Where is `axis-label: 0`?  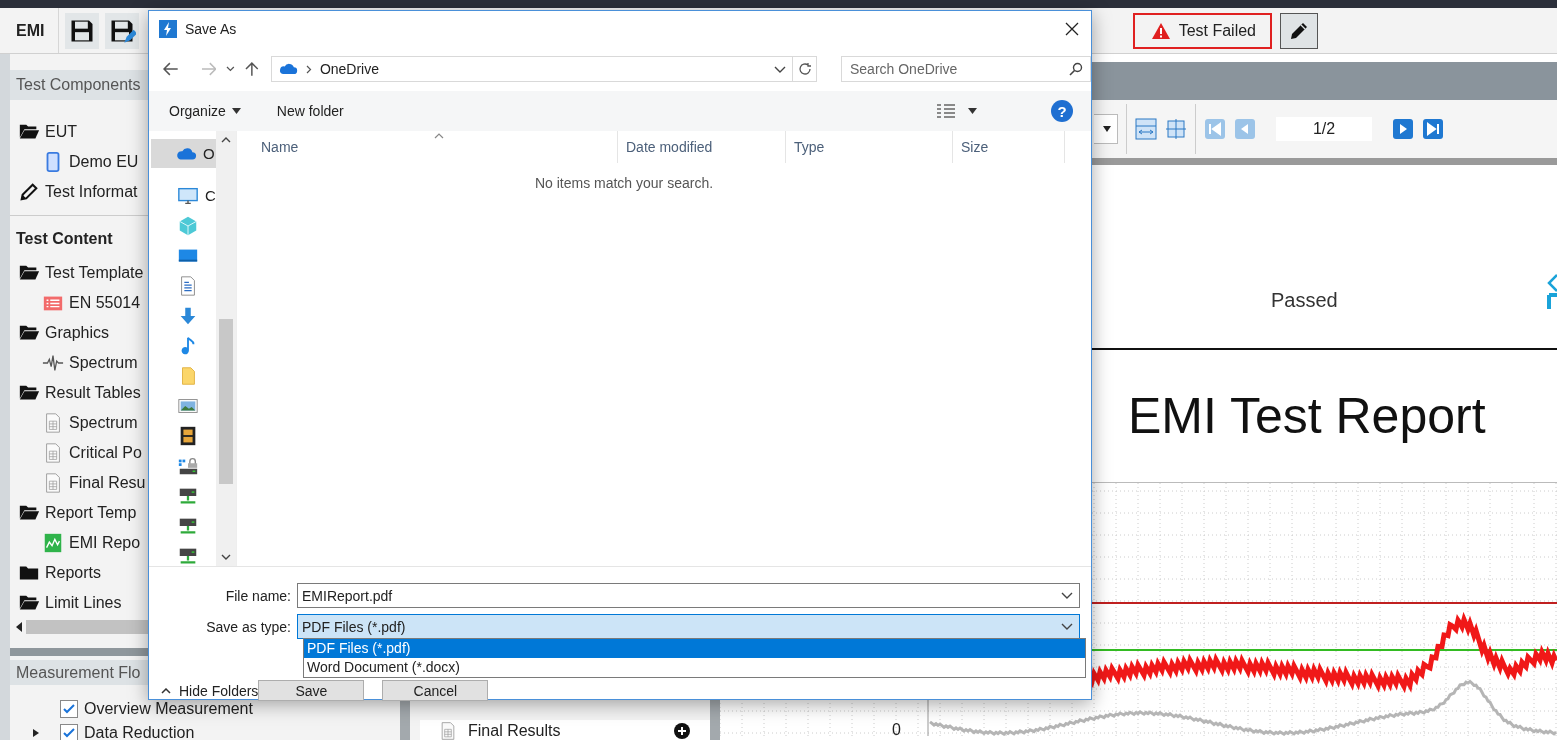
axis-label: 0 is located at coordinates (896, 730).